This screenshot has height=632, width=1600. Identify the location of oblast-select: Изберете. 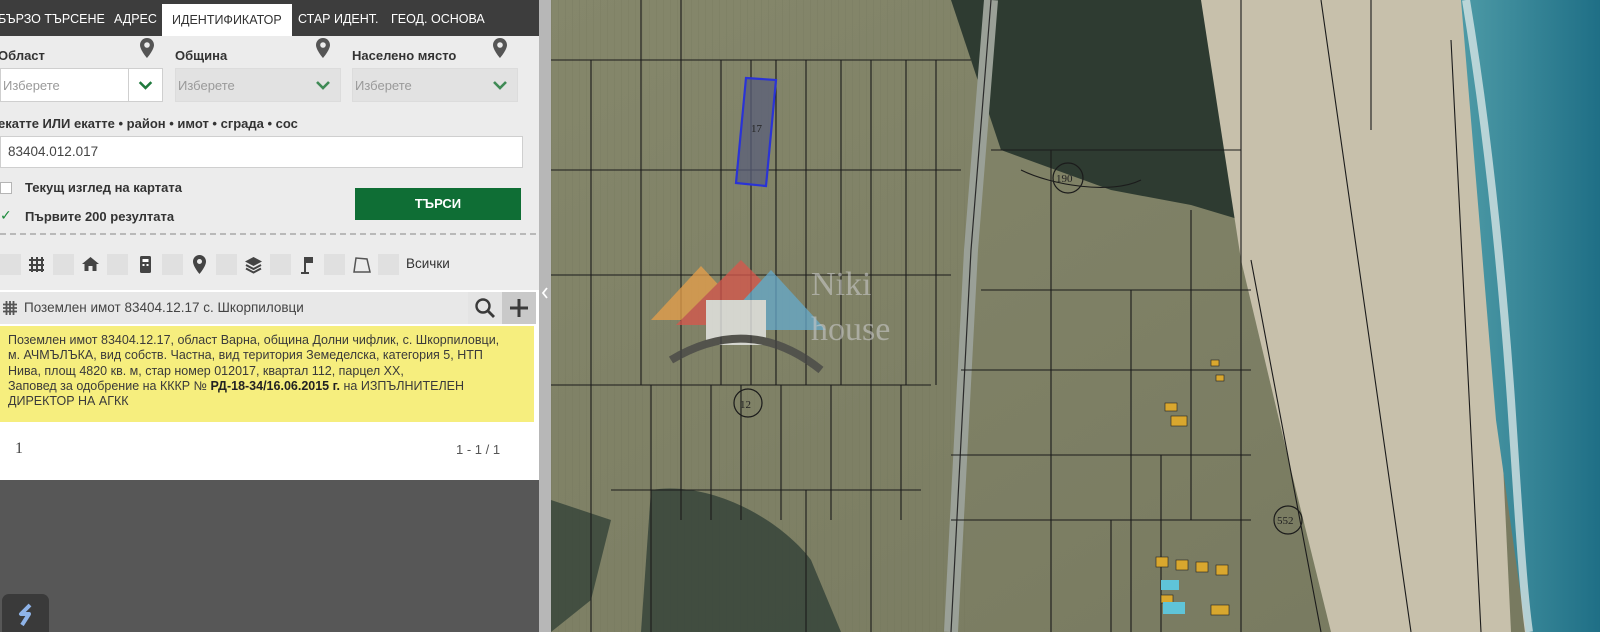
(81, 85).